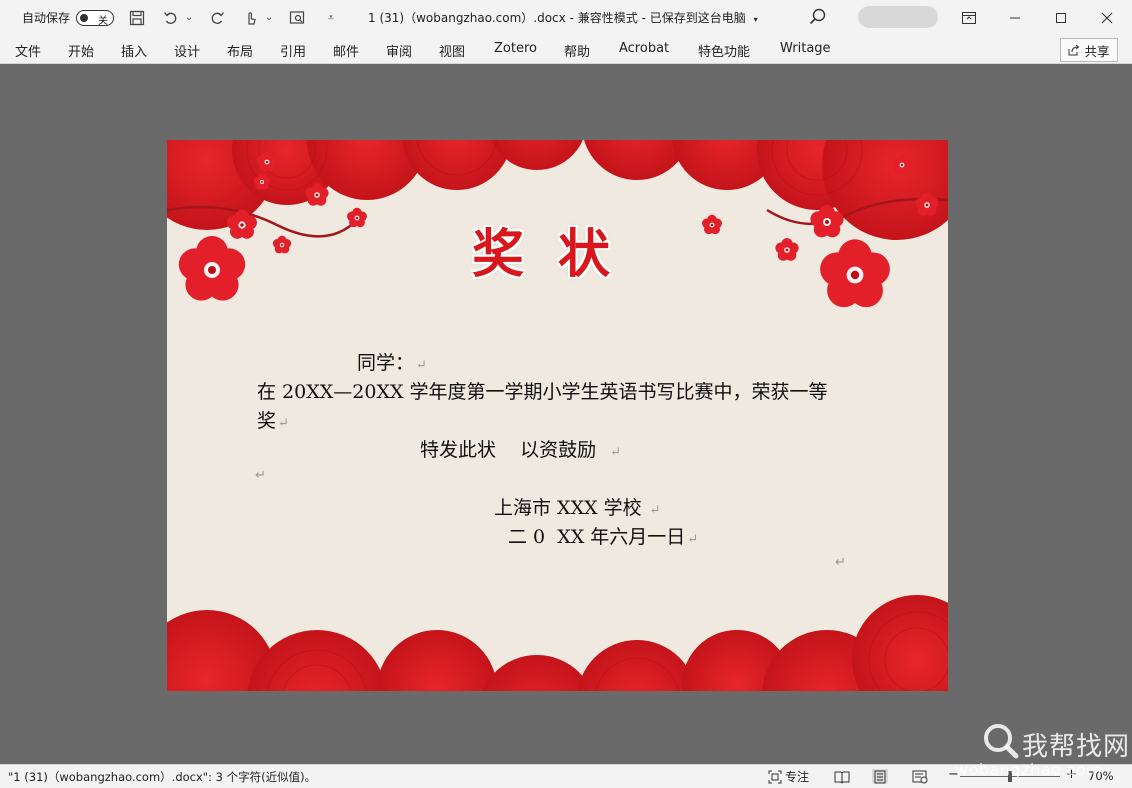 The image size is (1132, 788). Describe the element at coordinates (267, 421) in the screenshot. I see `award-level: 奖` at that location.